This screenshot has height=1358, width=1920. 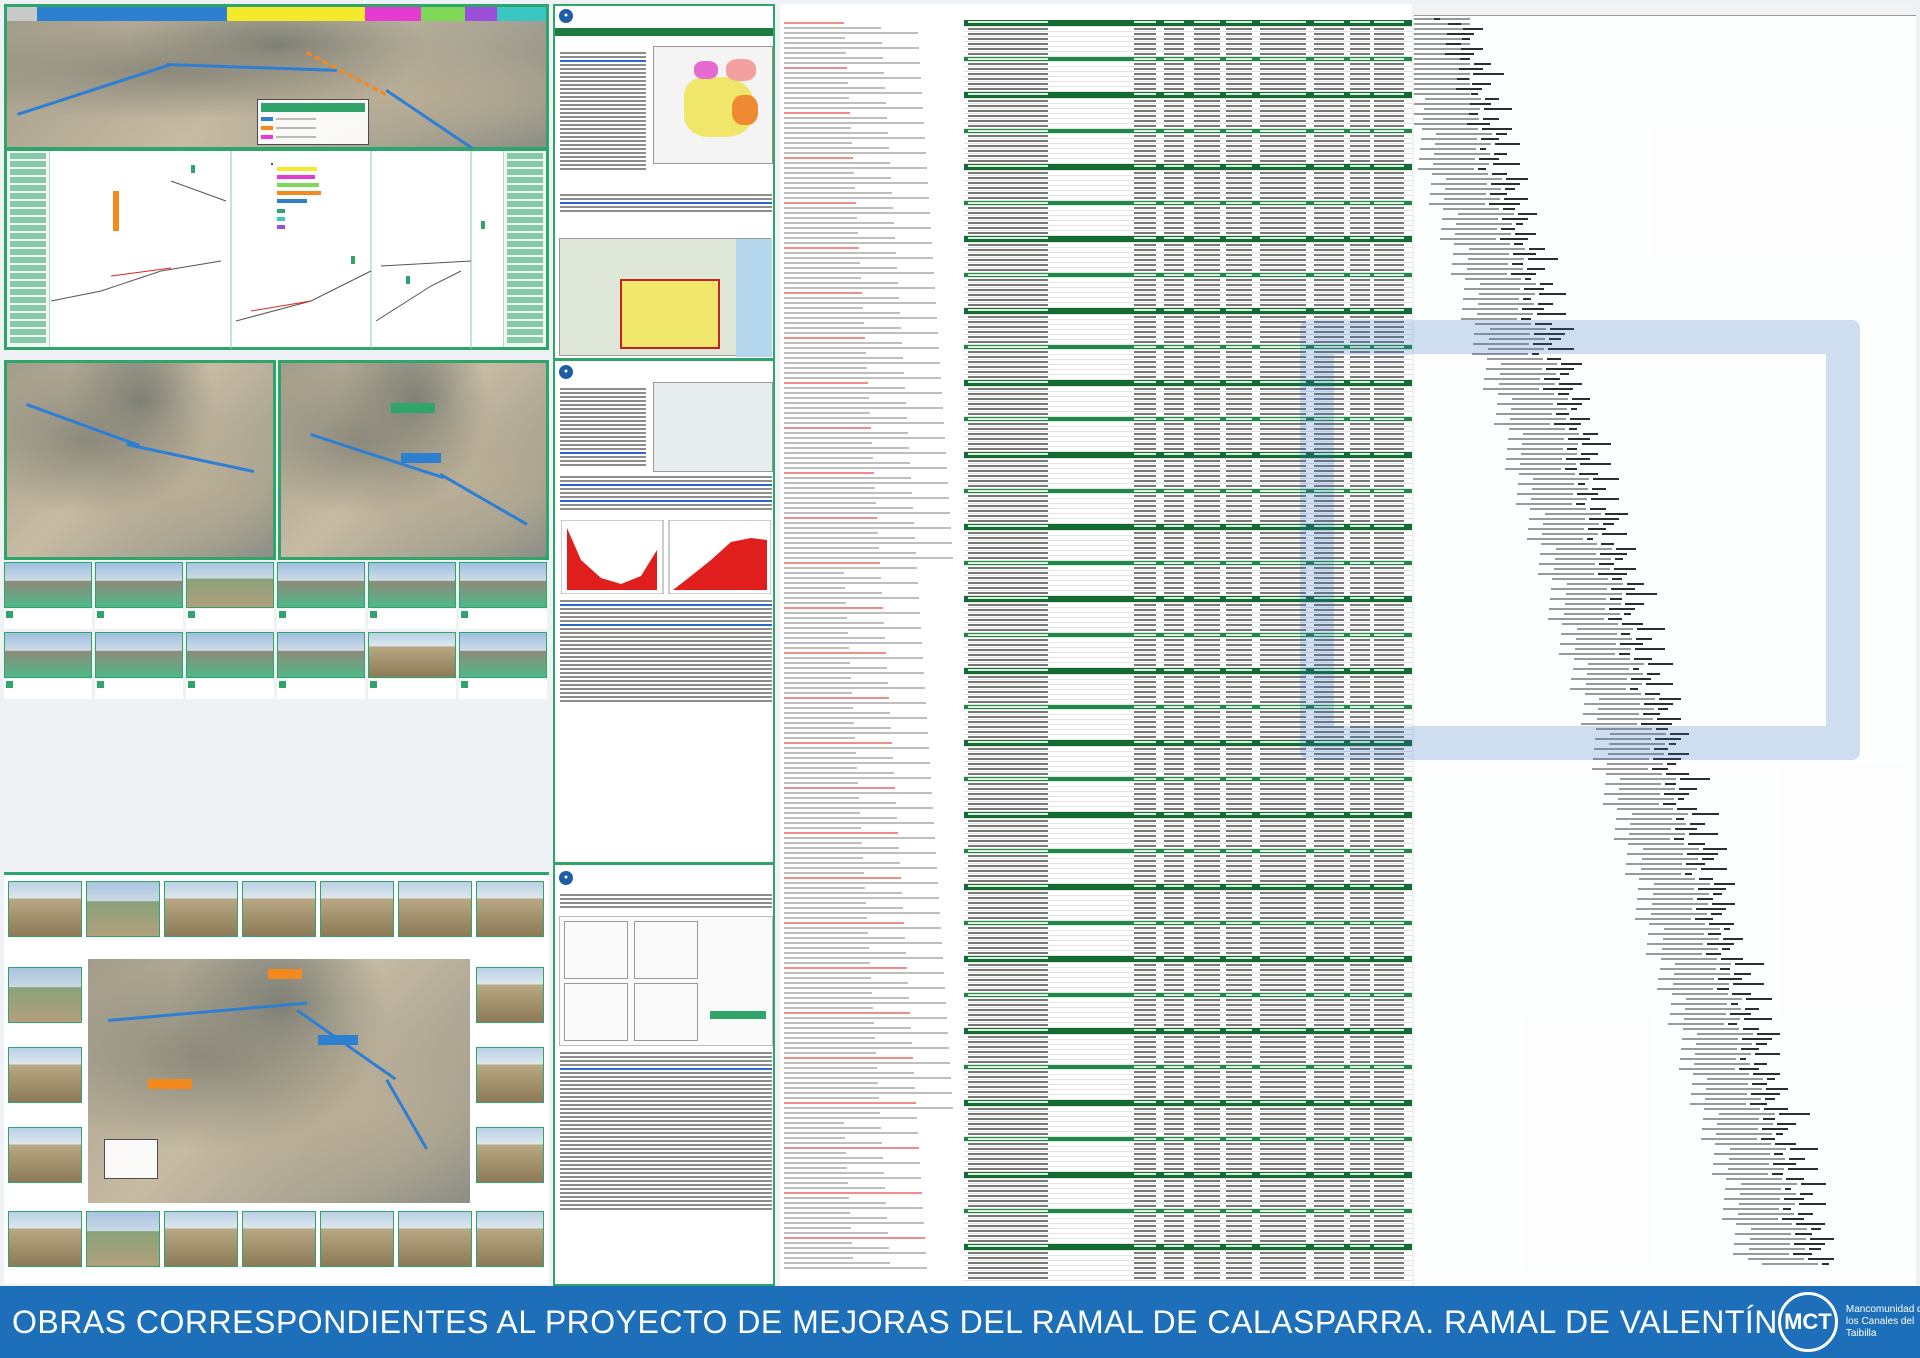 What do you see at coordinates (713, 105) in the screenshot?
I see `region-map` at bounding box center [713, 105].